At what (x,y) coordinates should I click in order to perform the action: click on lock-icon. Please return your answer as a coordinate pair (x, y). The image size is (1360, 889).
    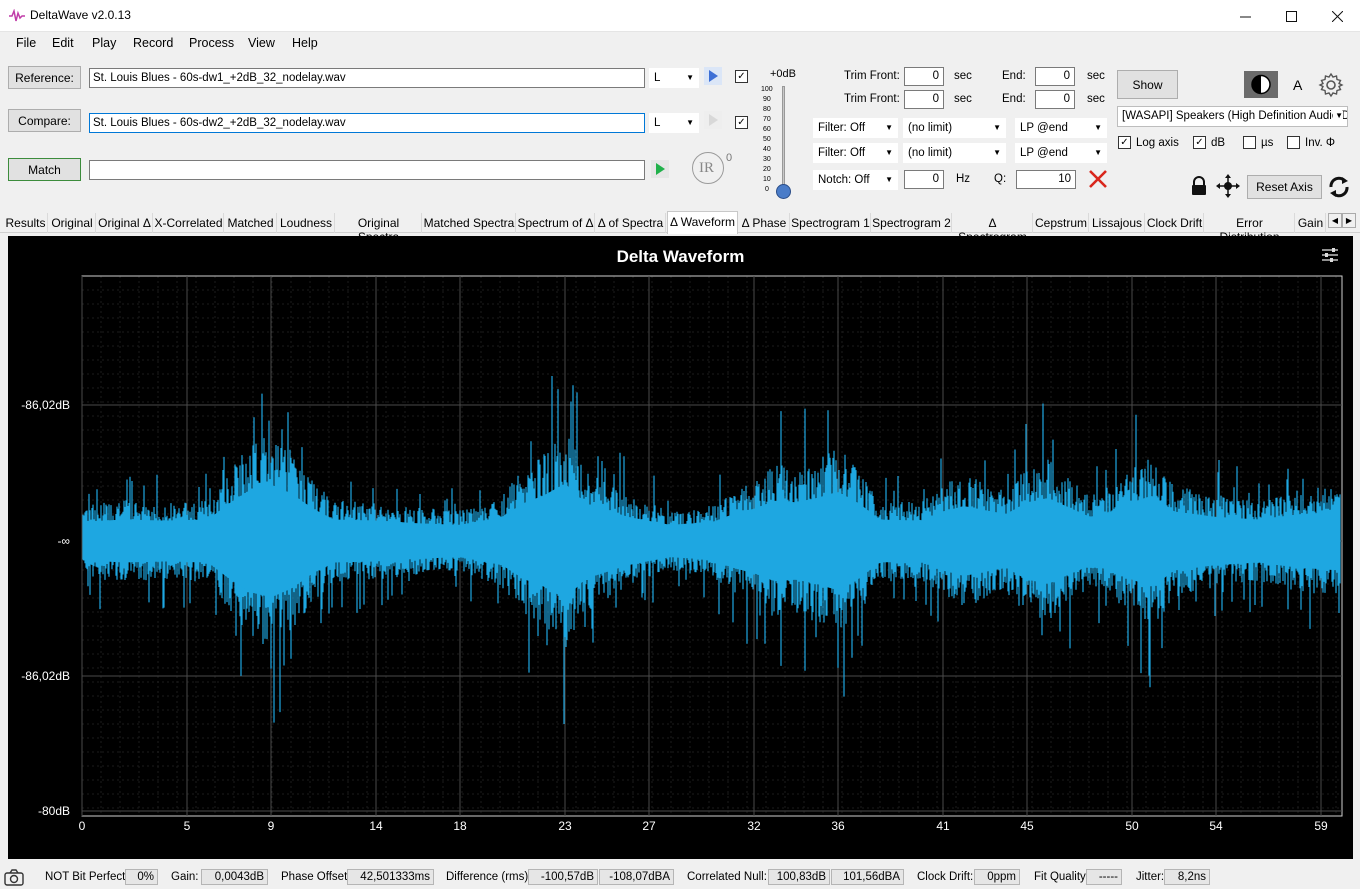
    Looking at the image, I should click on (1199, 185).